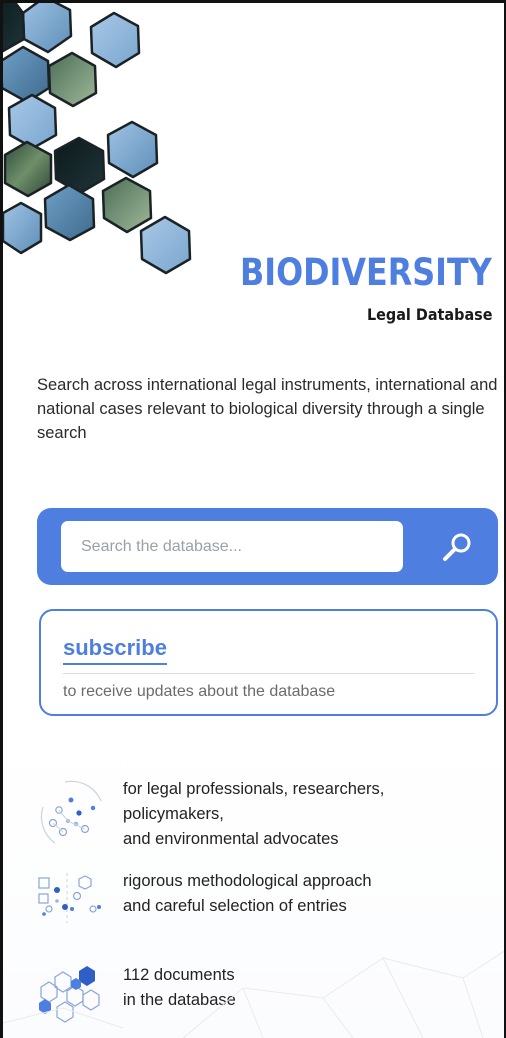 Image resolution: width=506 pixels, height=1038 pixels. I want to click on feature-line: rigorous methodological approach, so click(247, 881).